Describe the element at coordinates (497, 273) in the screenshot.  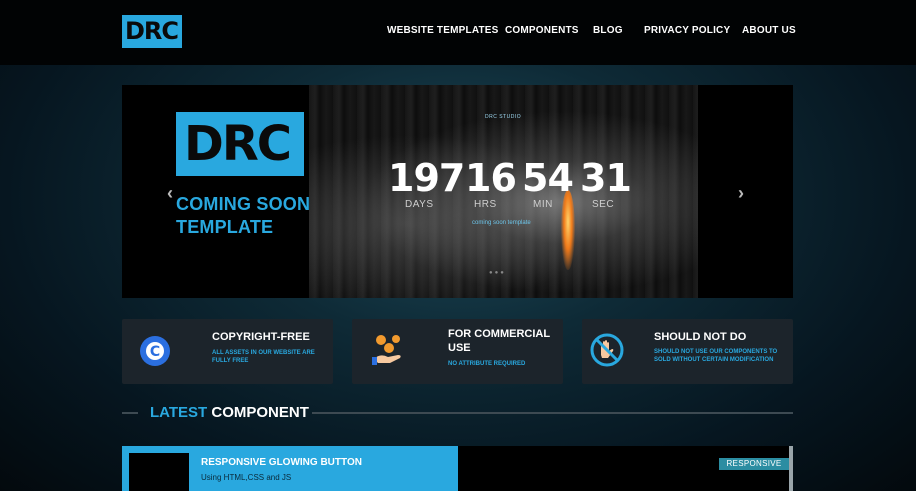
I see `social-icons: ●●●` at that location.